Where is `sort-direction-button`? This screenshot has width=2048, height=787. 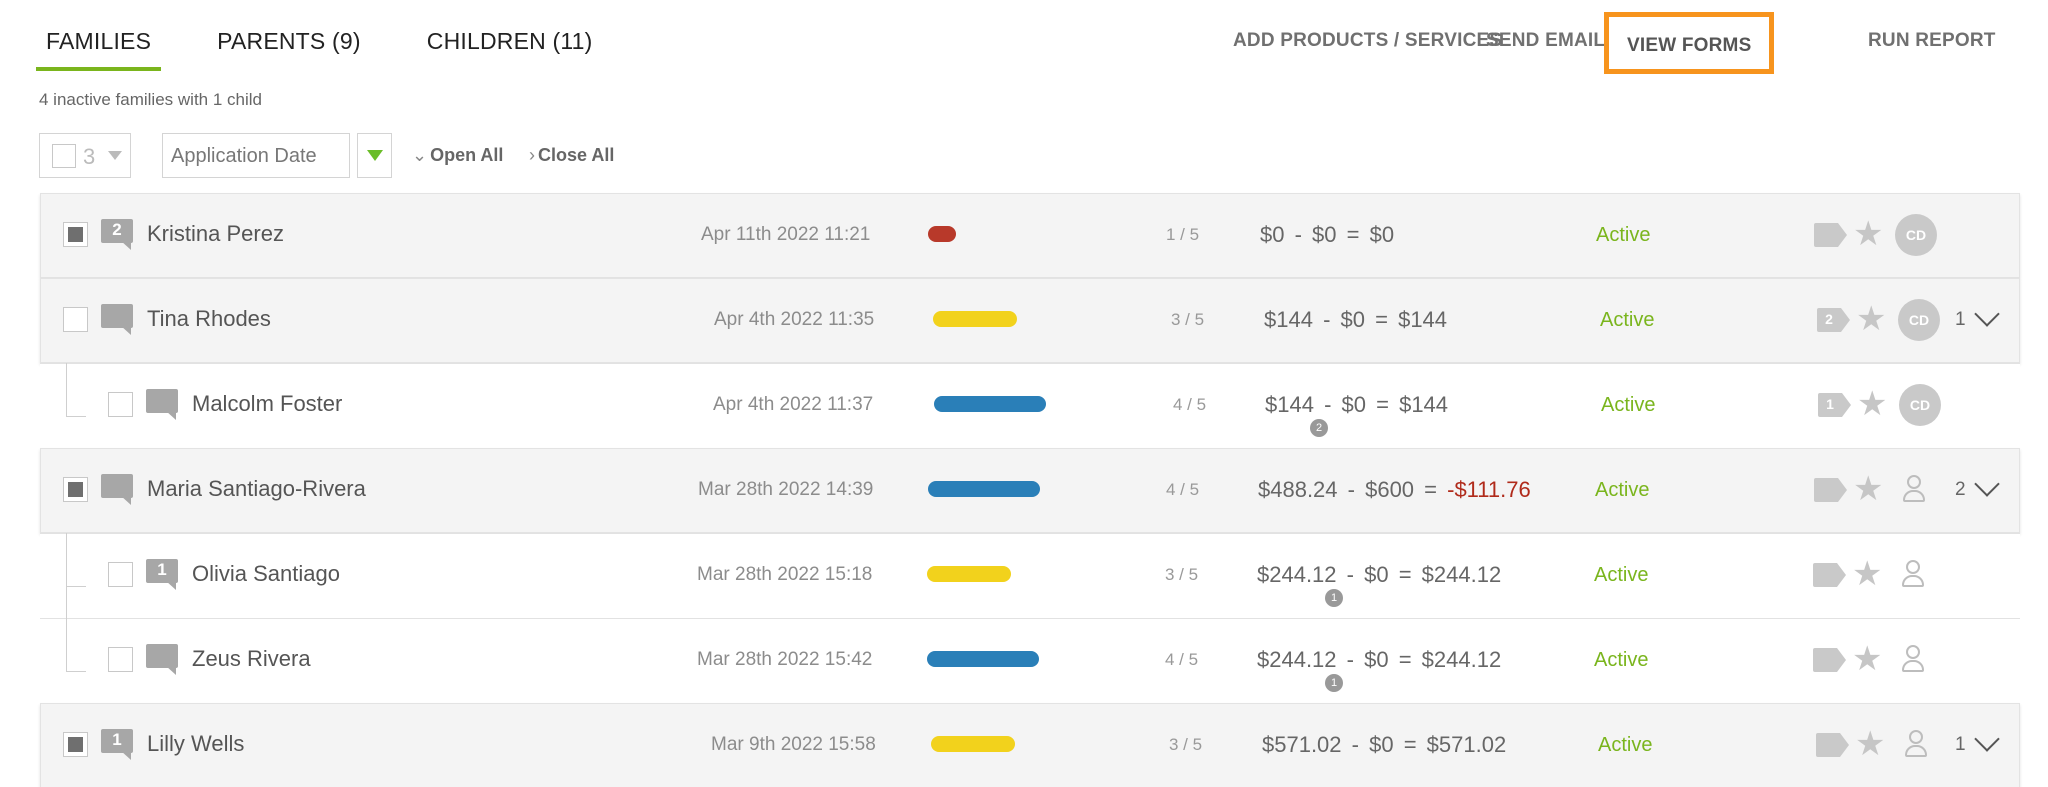
sort-direction-button is located at coordinates (374, 155).